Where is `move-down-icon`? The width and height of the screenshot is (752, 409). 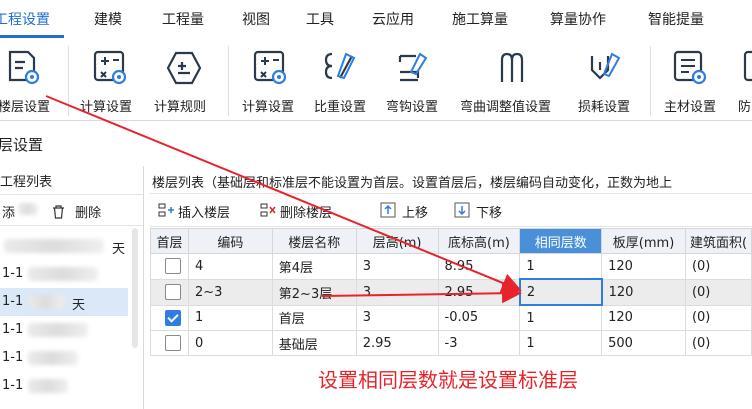 move-down-icon is located at coordinates (462, 210).